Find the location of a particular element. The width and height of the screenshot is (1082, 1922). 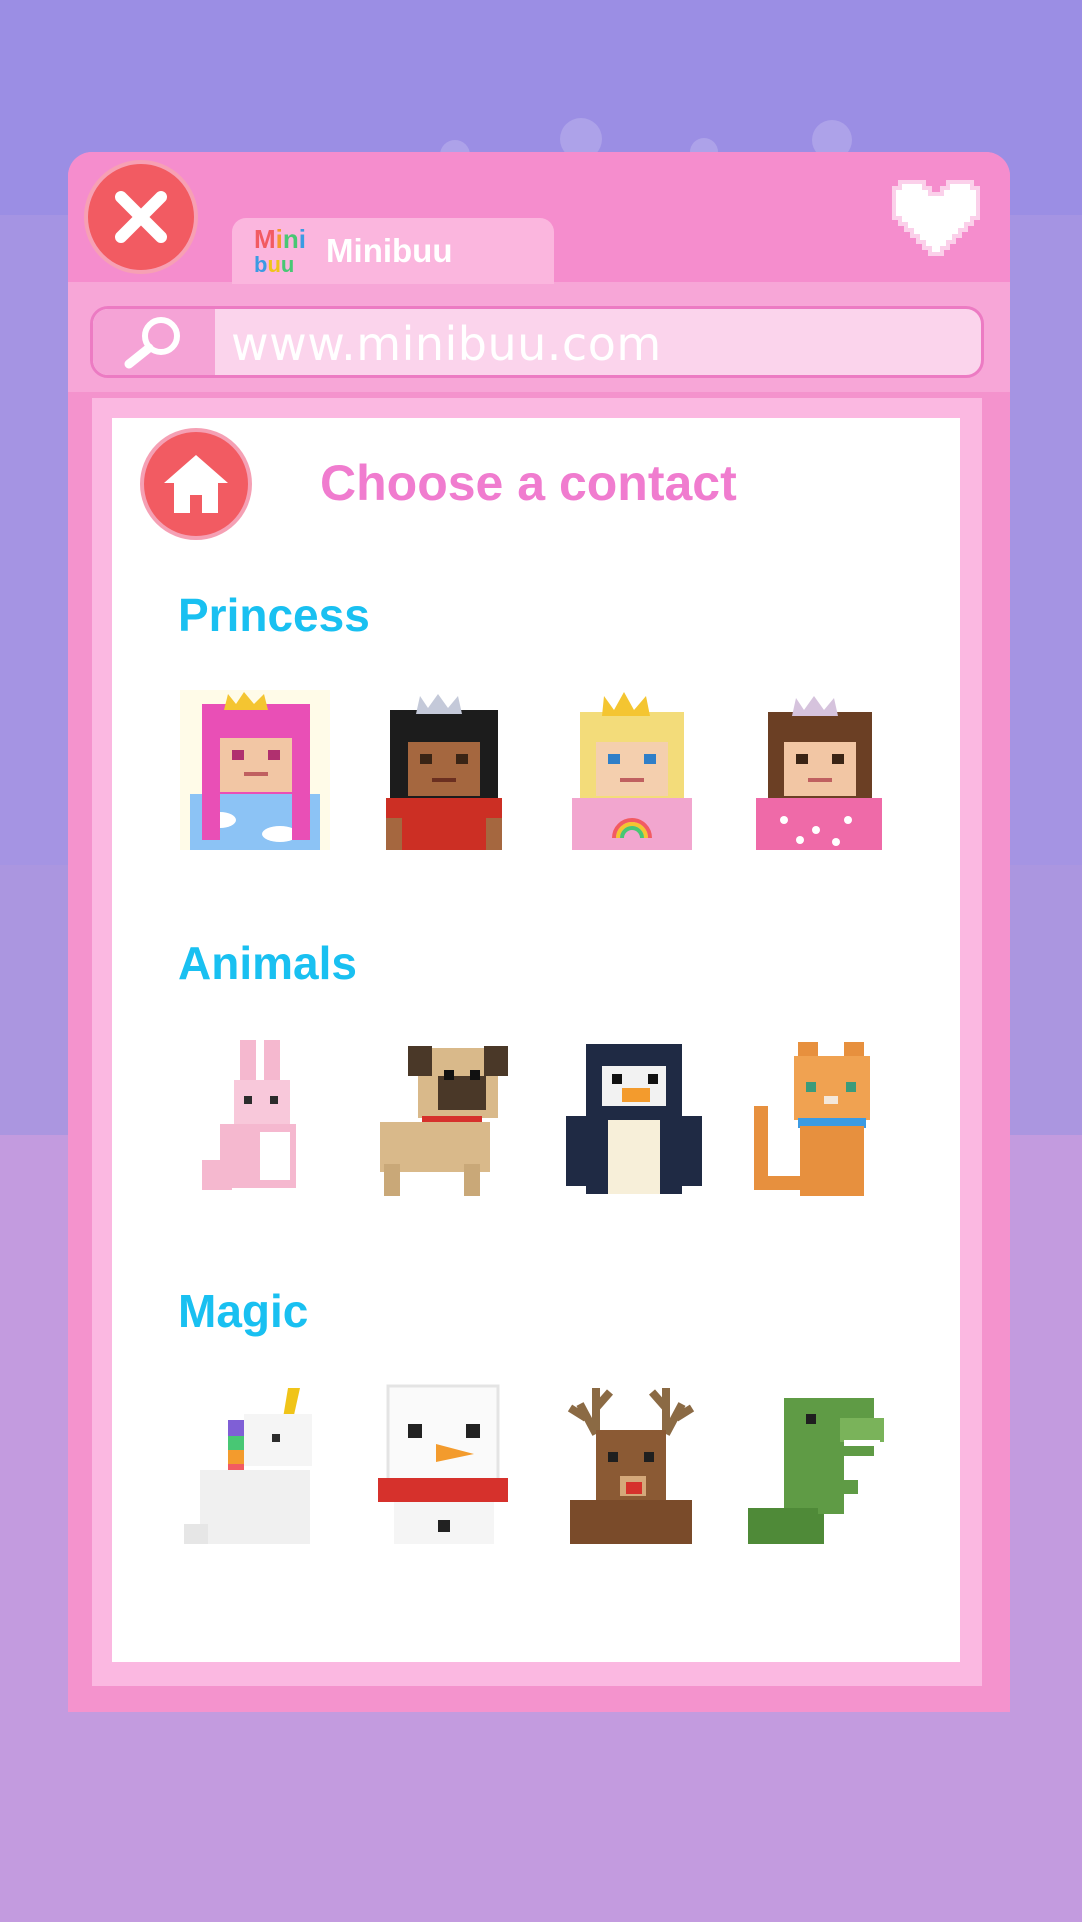

reindeer-avatar is located at coordinates (631, 1464).